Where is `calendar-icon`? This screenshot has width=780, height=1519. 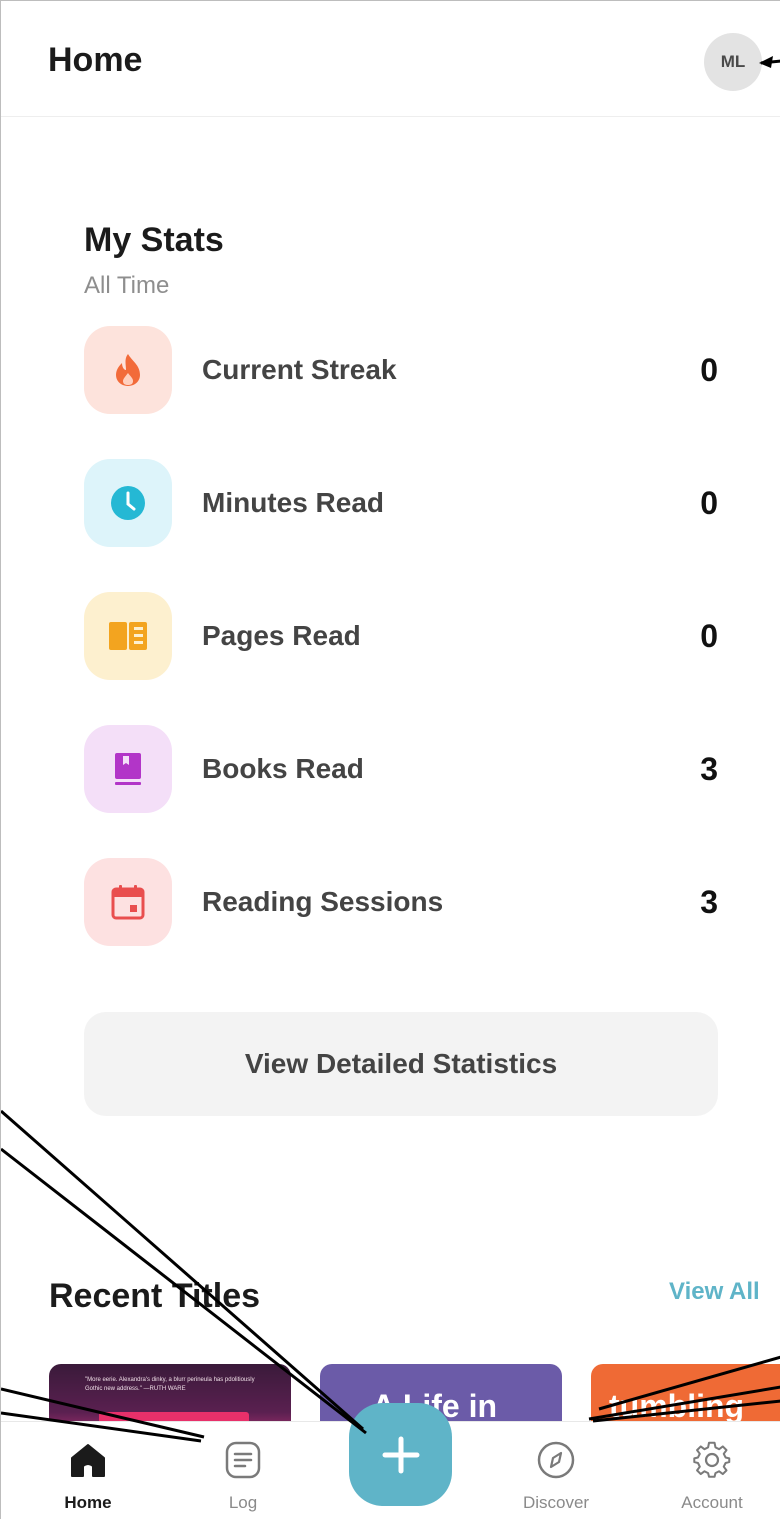
calendar-icon is located at coordinates (128, 902).